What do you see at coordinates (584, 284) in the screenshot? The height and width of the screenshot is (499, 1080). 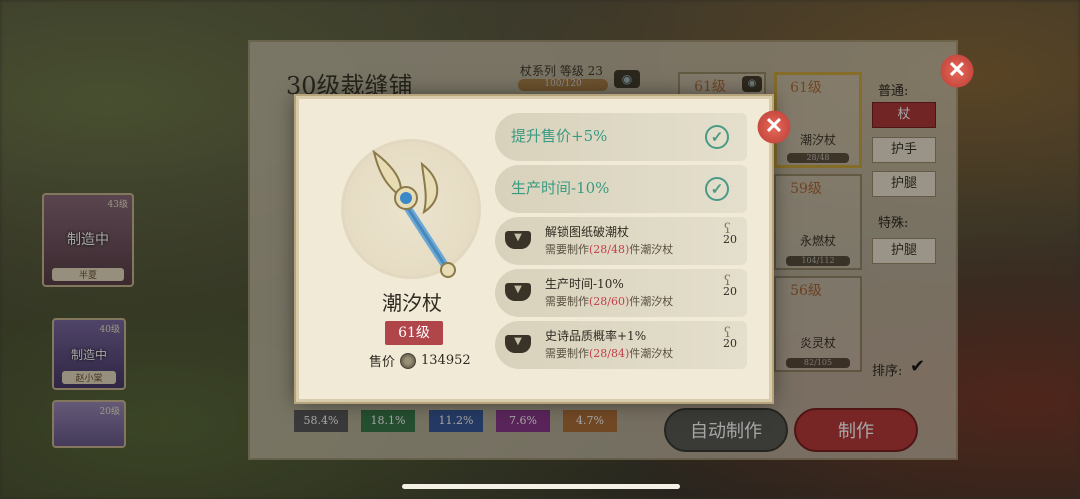 I see `bonus-title: 生产时间-10%` at bounding box center [584, 284].